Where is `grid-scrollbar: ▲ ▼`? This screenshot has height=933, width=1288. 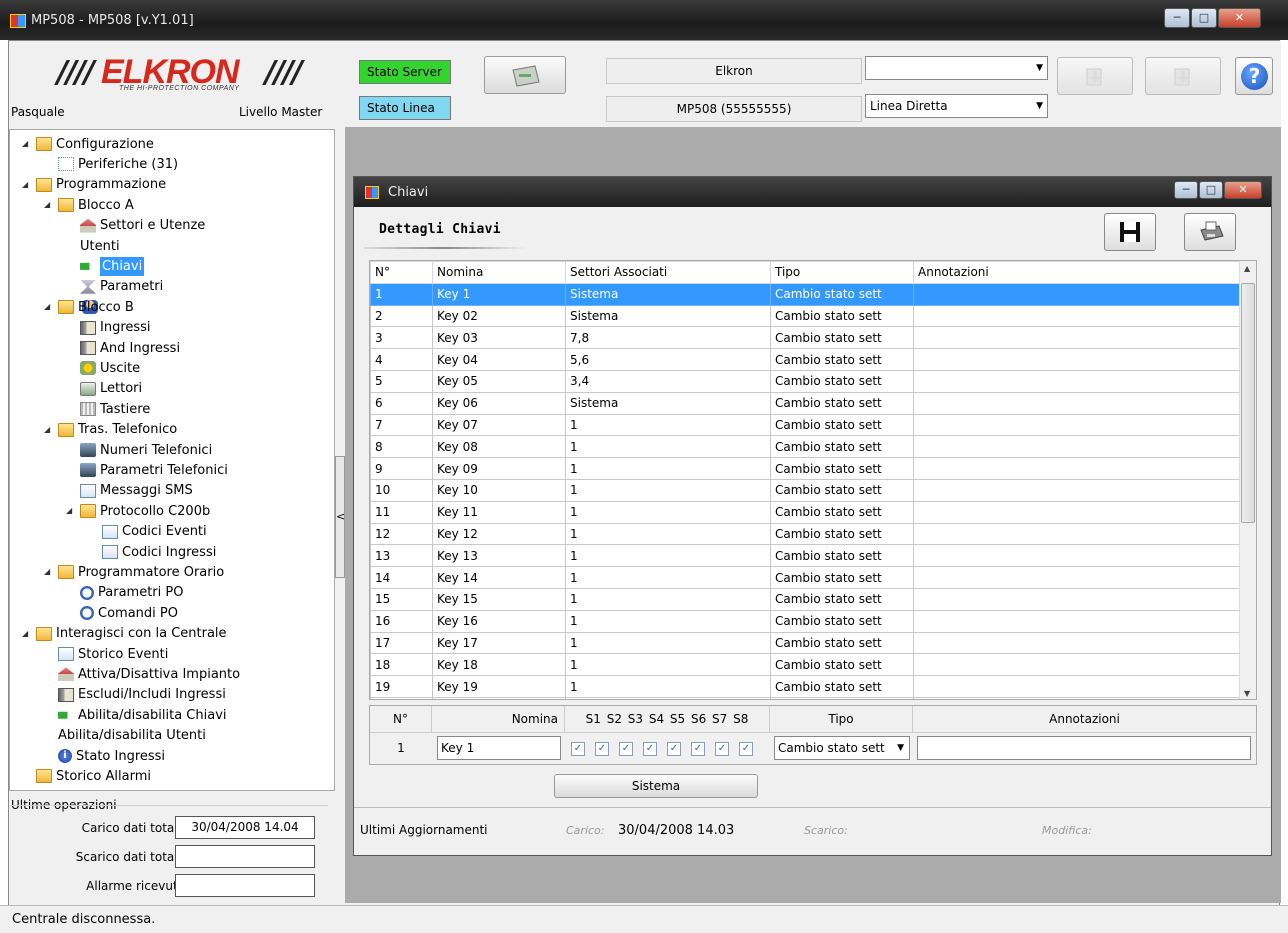 grid-scrollbar: ▲ ▼ is located at coordinates (1247, 480).